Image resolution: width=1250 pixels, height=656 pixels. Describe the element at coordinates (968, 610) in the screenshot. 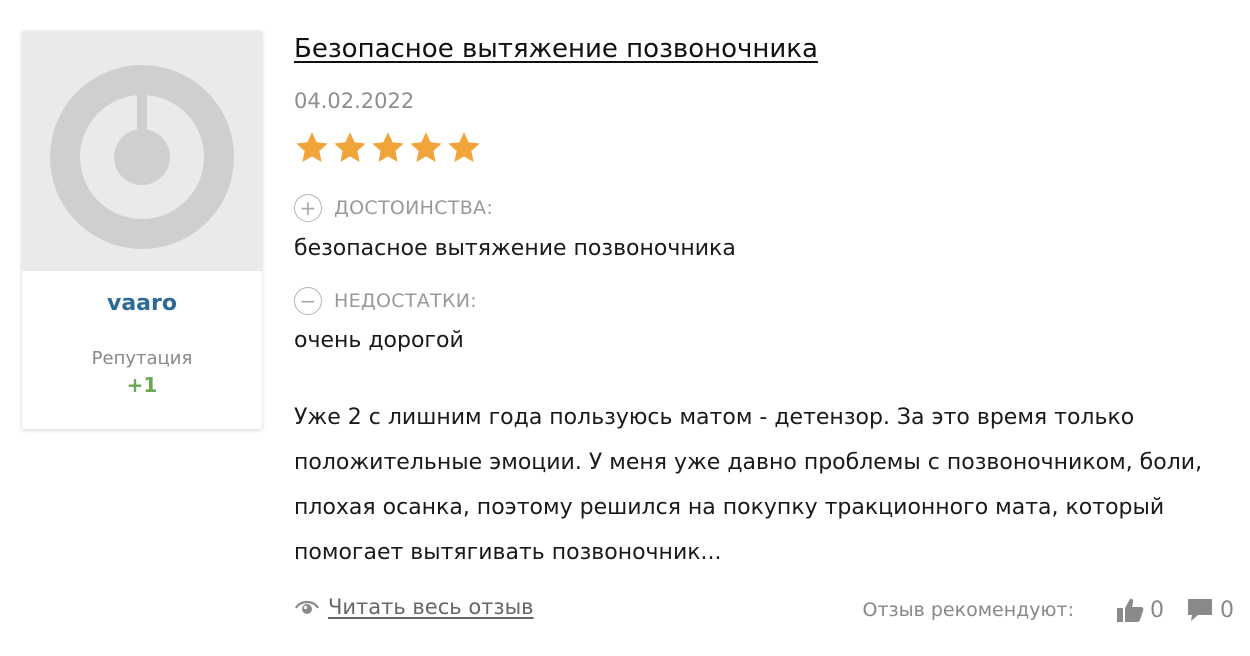

I see `recommend-label: Отзыв рекомендуют:` at that location.